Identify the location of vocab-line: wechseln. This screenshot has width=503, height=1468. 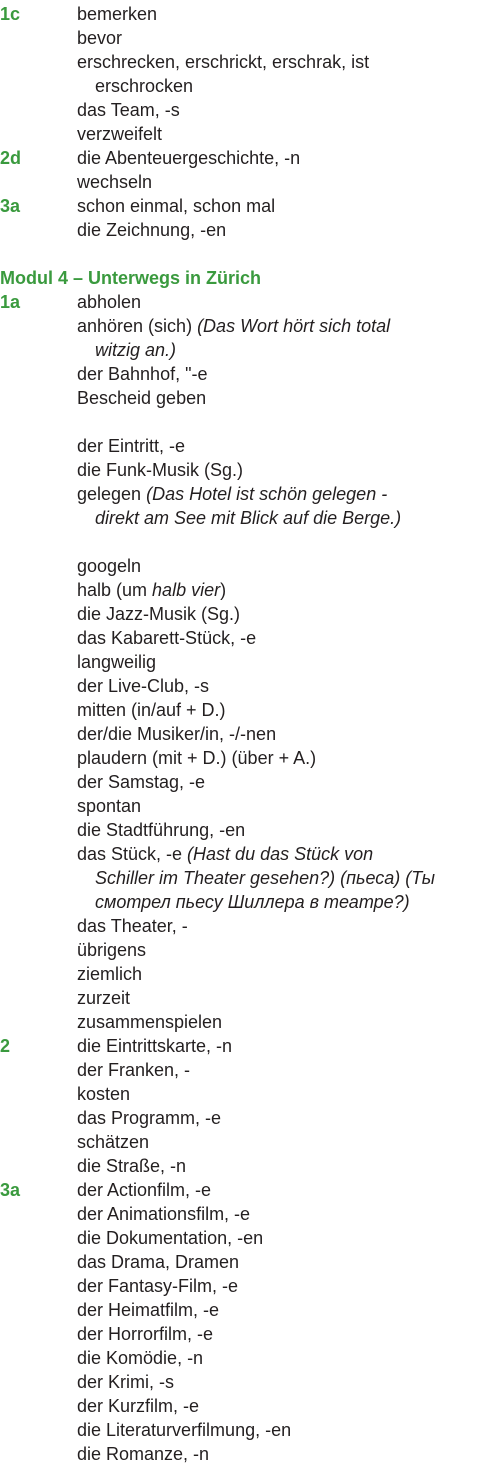
(251, 182).